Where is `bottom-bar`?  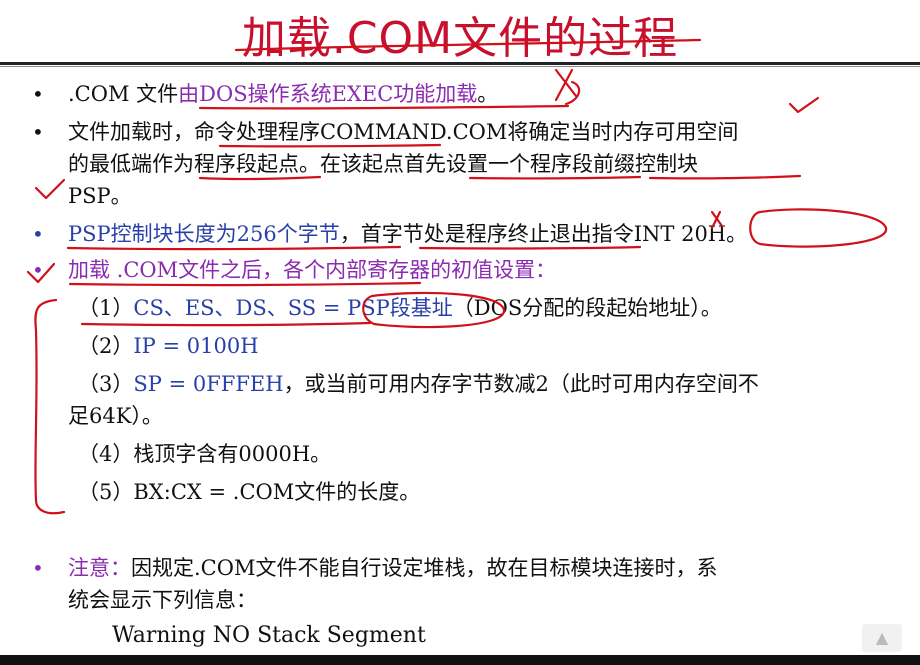 bottom-bar is located at coordinates (460, 660).